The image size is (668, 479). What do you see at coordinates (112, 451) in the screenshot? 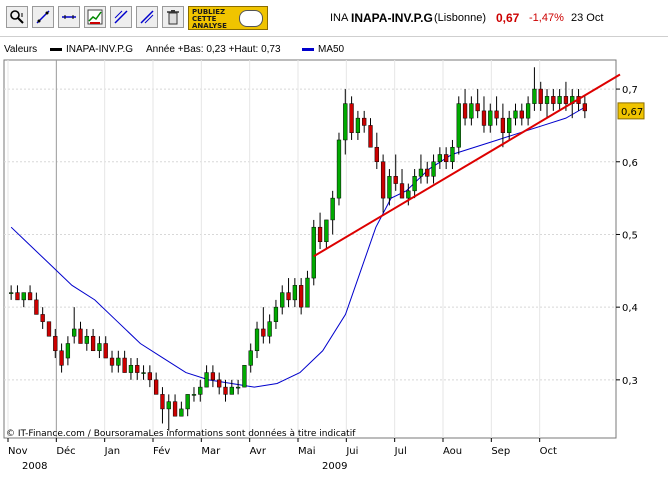
I see `x-tick-label: Jan` at bounding box center [112, 451].